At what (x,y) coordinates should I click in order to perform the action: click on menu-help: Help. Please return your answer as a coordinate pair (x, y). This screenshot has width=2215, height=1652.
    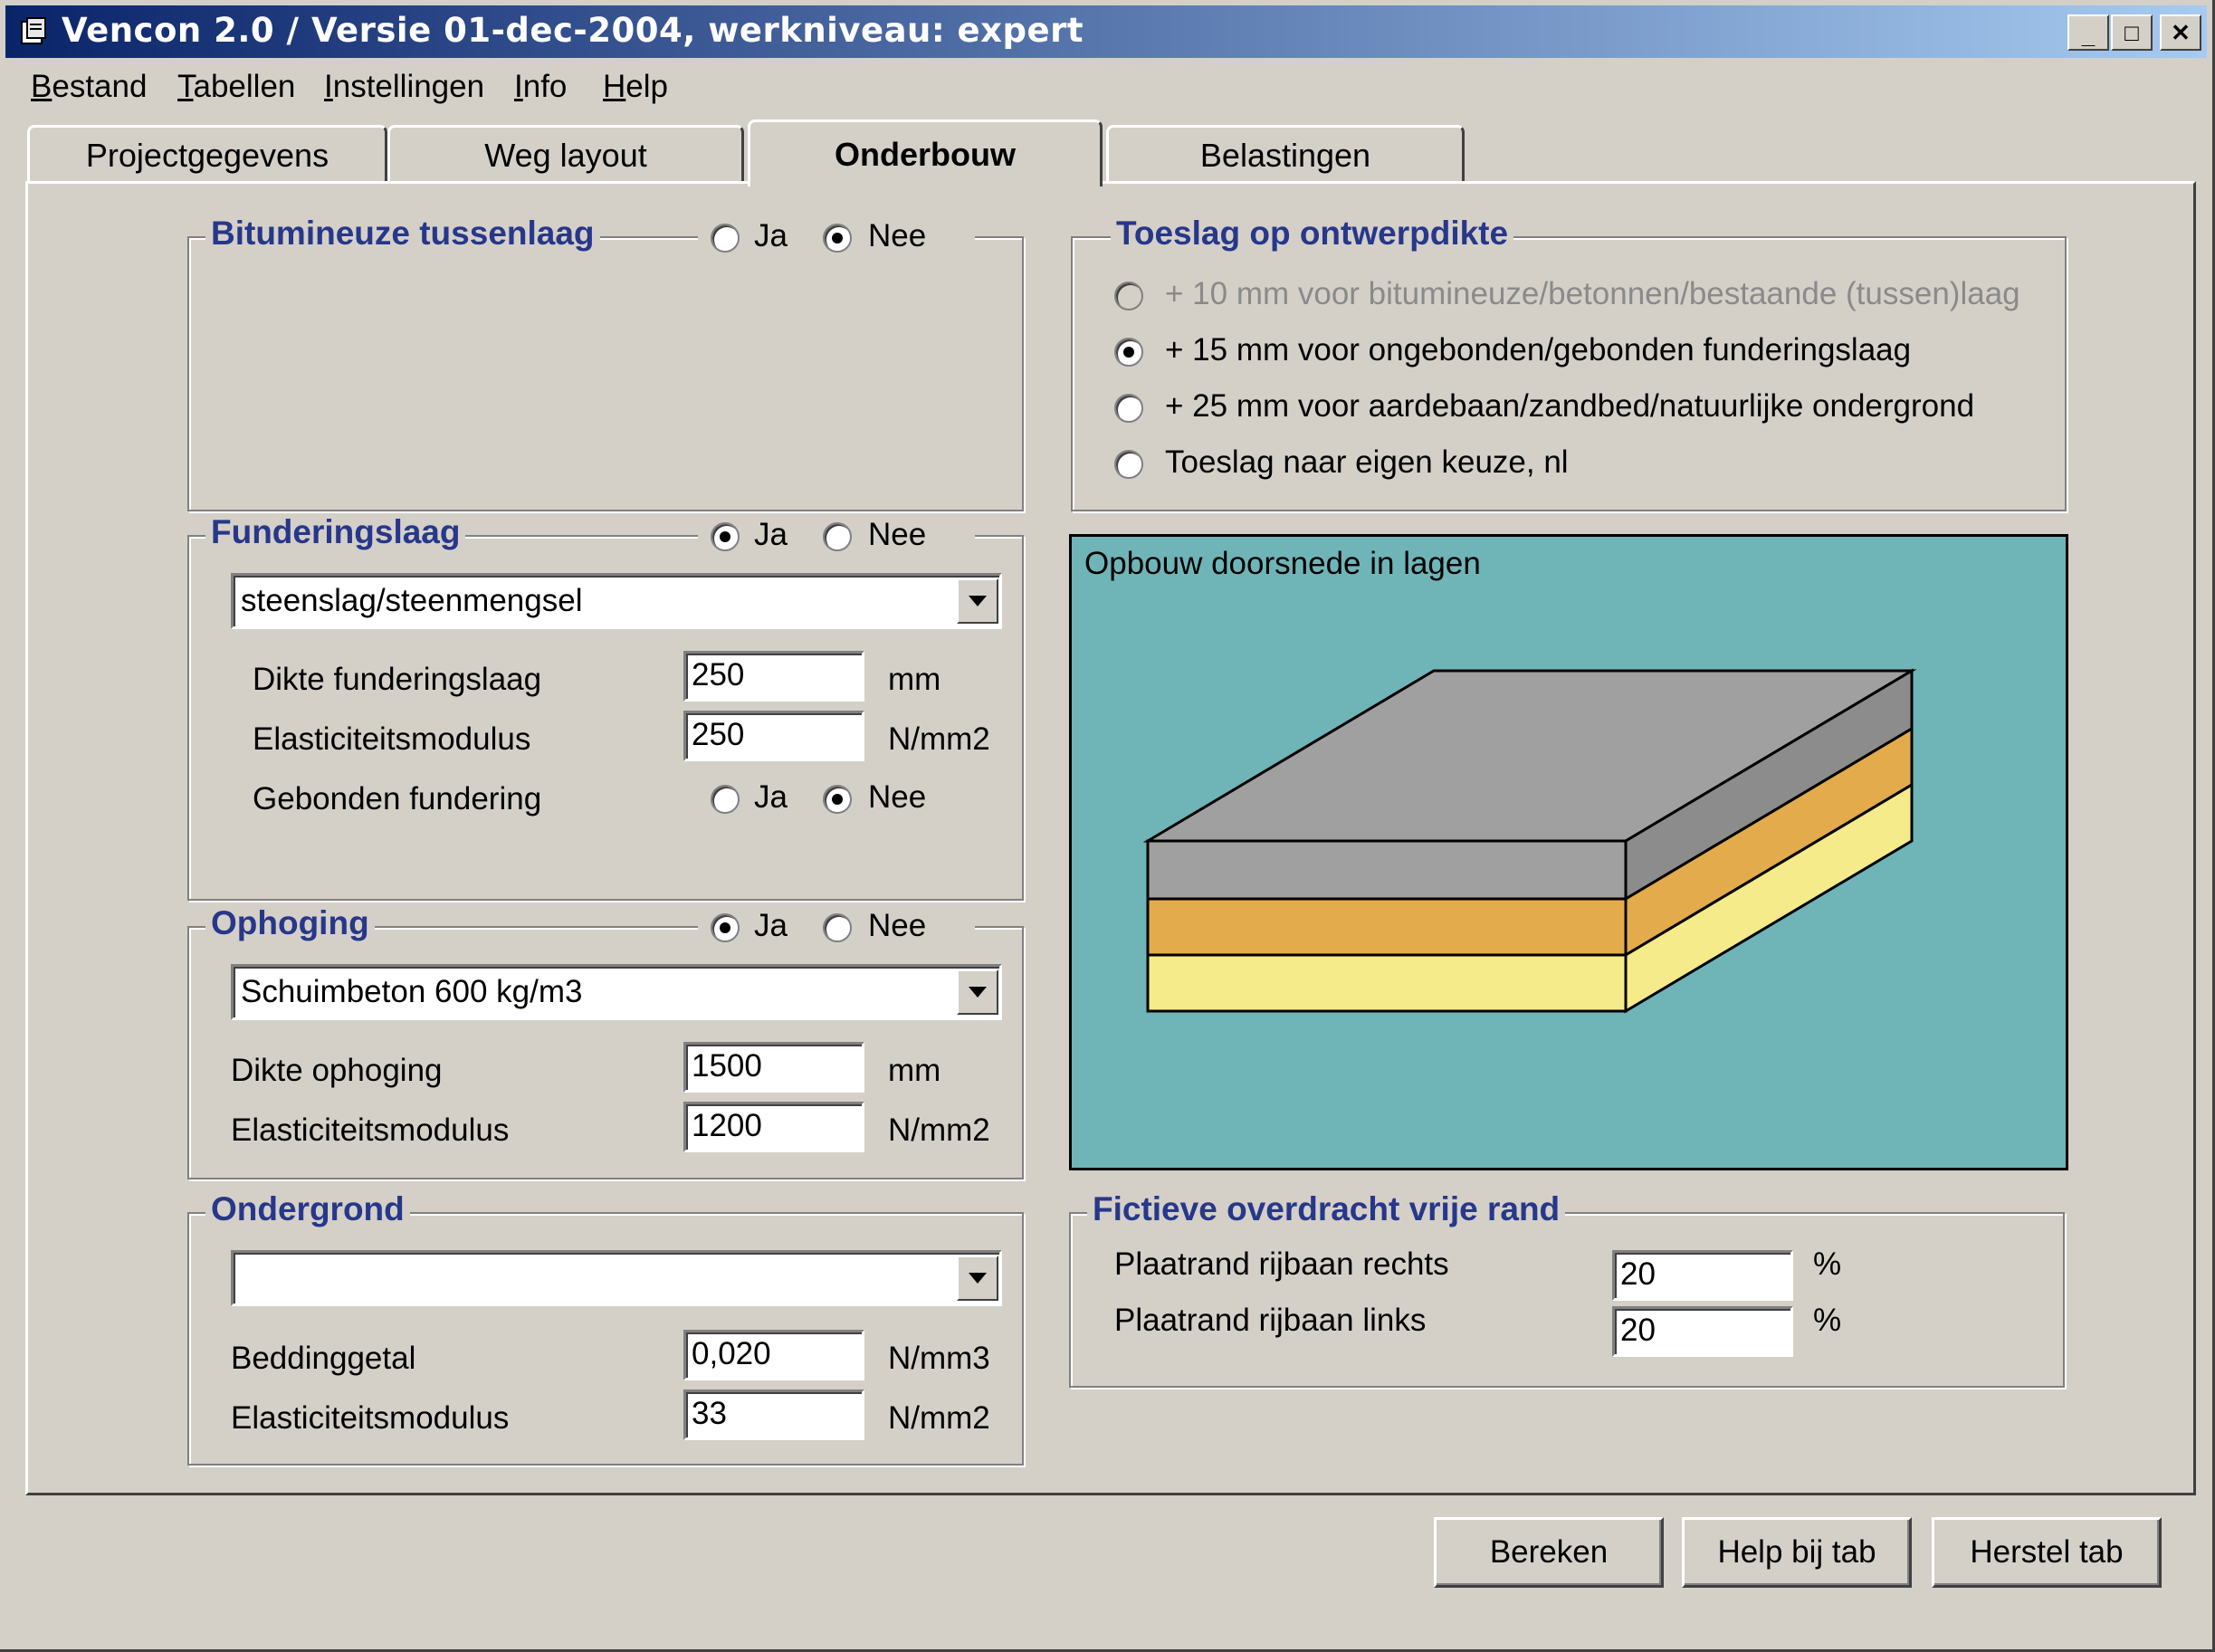
    Looking at the image, I should click on (635, 87).